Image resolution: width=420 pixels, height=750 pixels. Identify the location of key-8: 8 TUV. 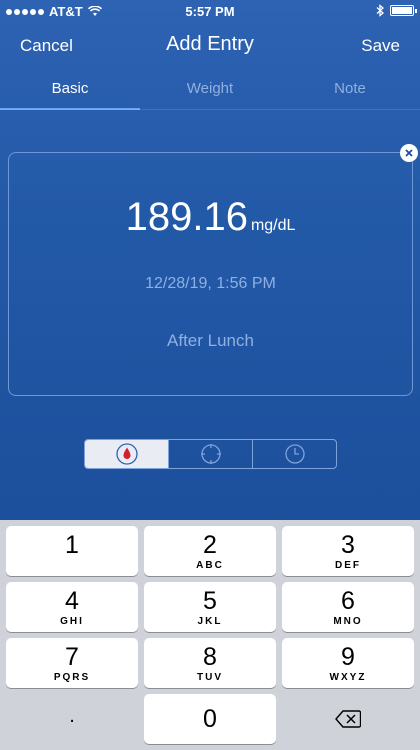
(210, 663).